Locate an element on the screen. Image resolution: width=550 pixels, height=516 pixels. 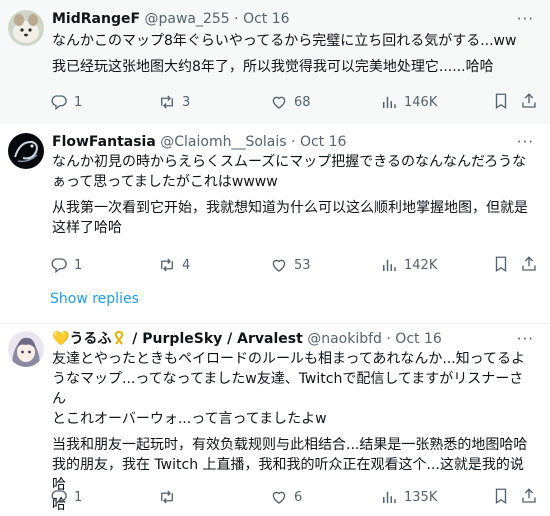
tweet-actions: 1 6 135K is located at coordinates (295, 497).